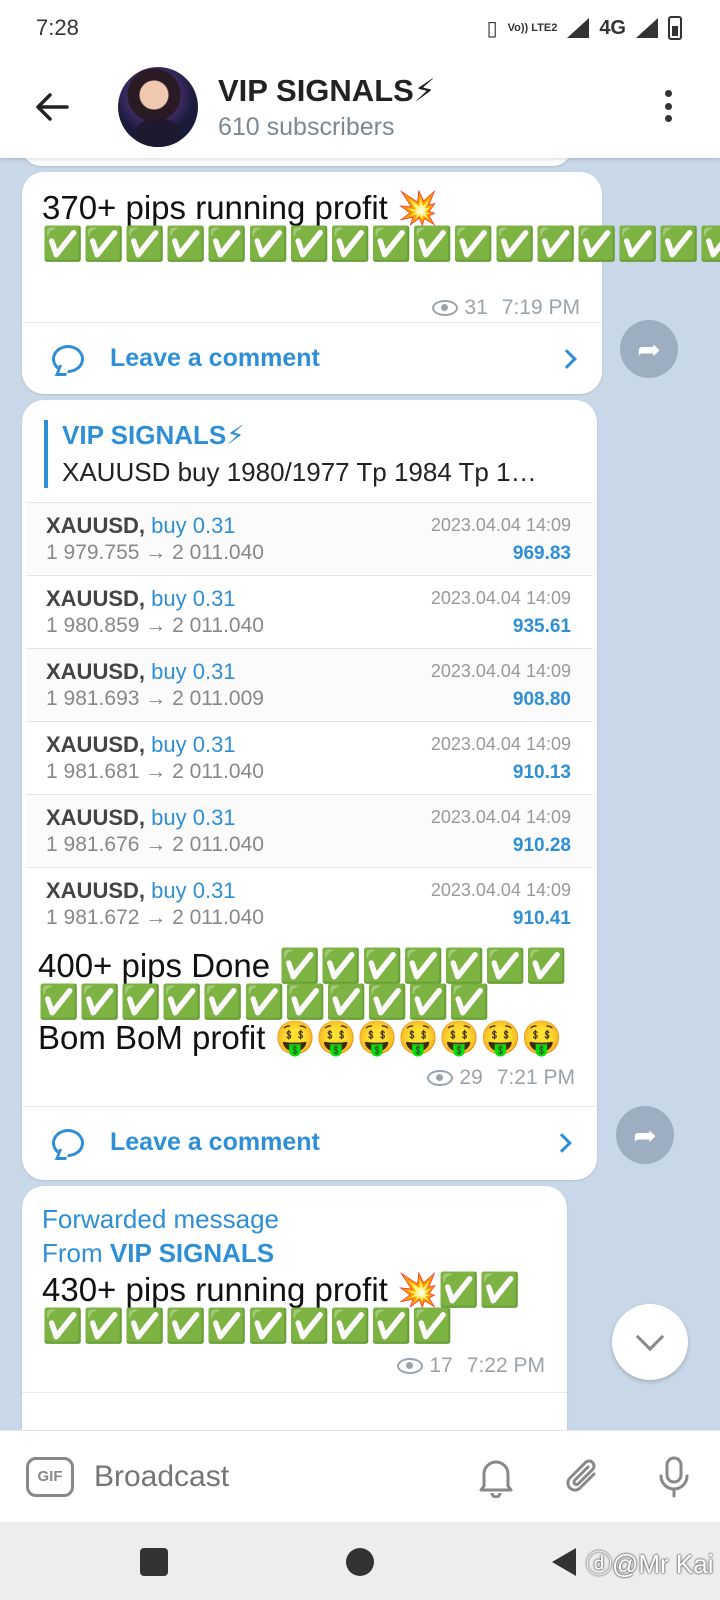 The height and width of the screenshot is (1600, 720). Describe the element at coordinates (155, 917) in the screenshot. I see `trade-prices: 1 981.672 → 2 011.040` at that location.